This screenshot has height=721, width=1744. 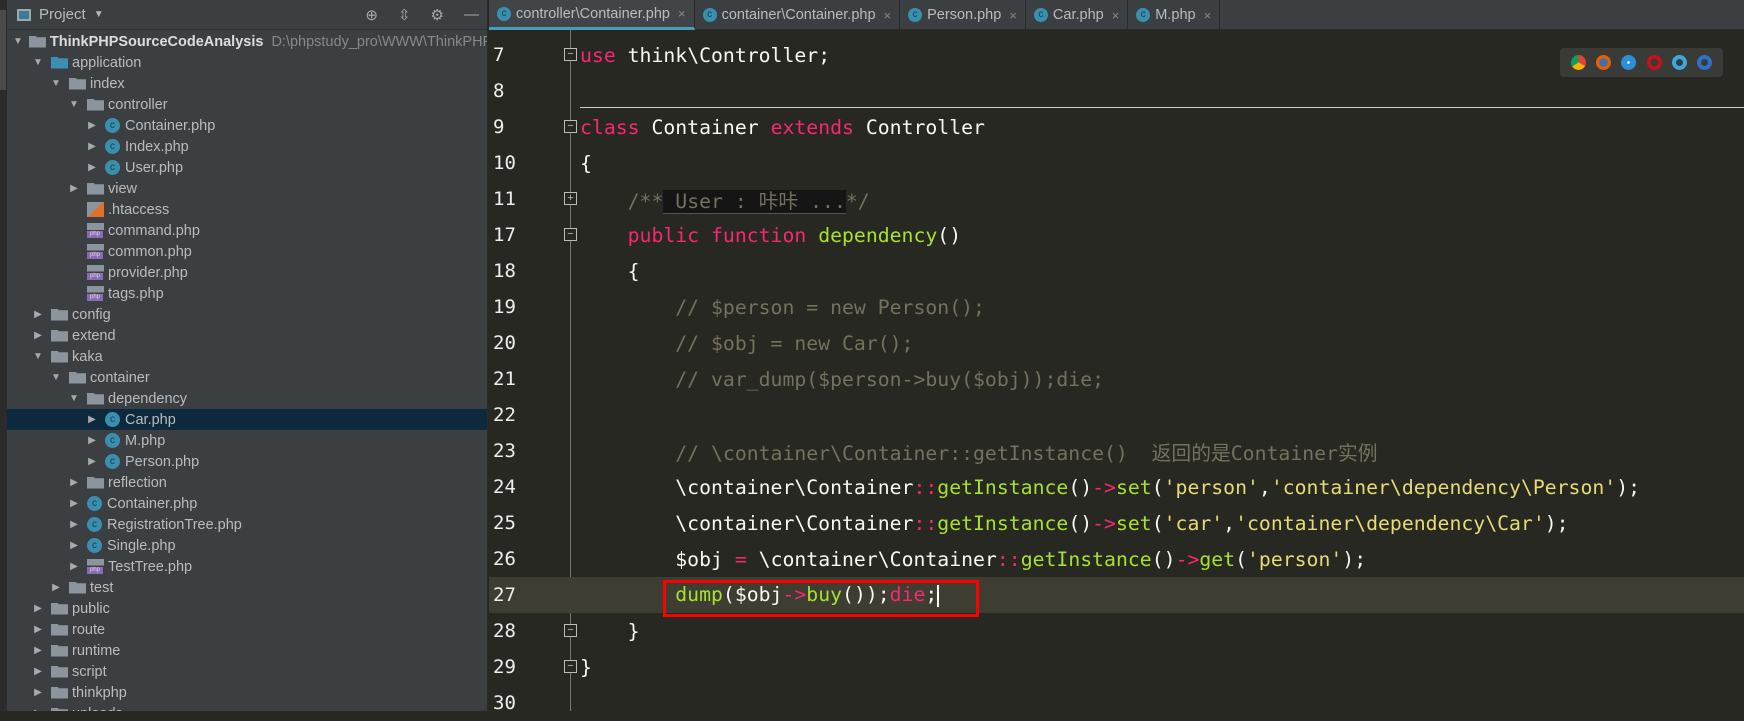 What do you see at coordinates (1116, 199) in the screenshot?
I see `code-line: 11 + /** User : 咔咔 ...*/` at bounding box center [1116, 199].